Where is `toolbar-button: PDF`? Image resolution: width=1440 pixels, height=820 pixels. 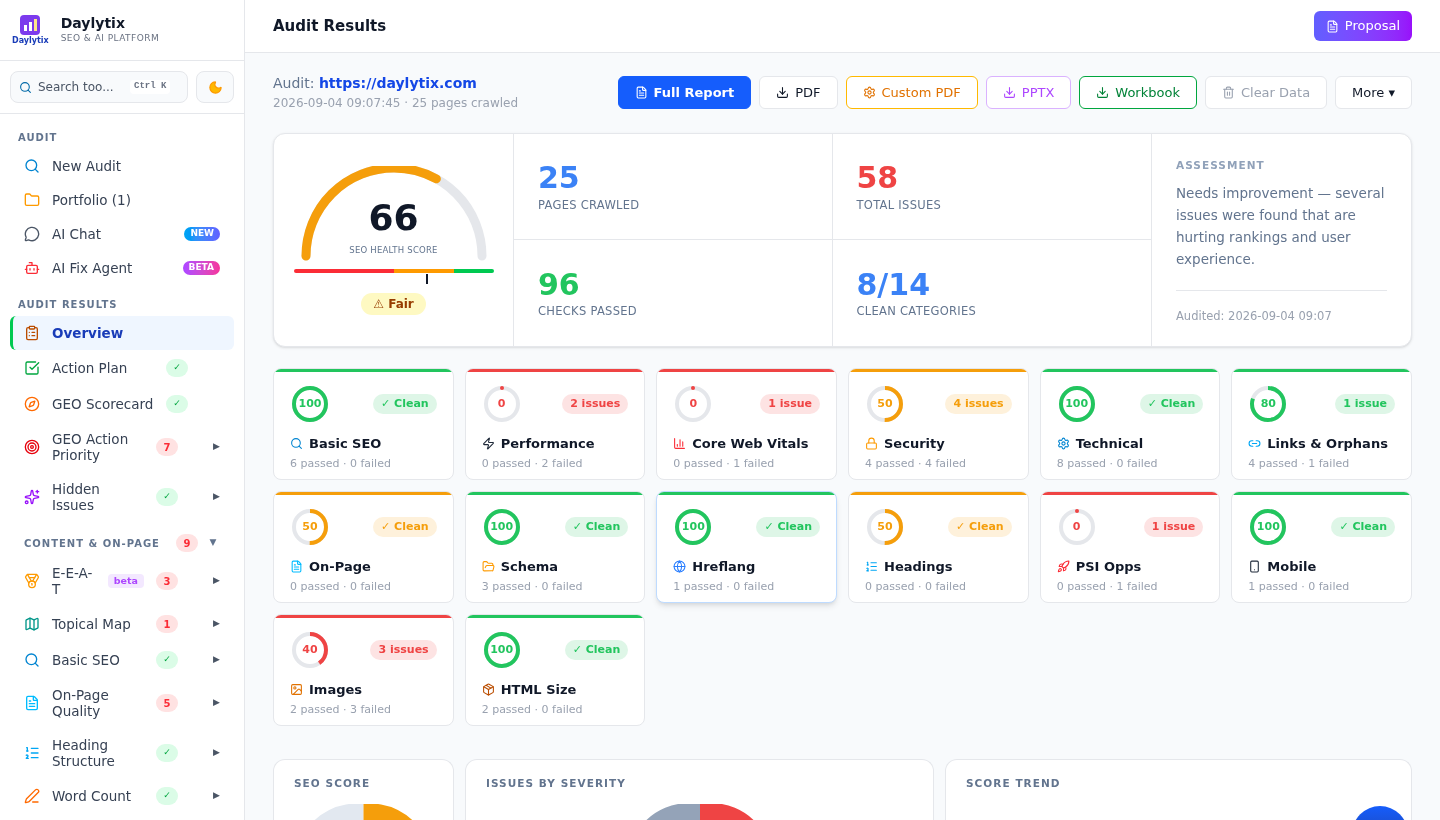
toolbar-button: PDF is located at coordinates (798, 92).